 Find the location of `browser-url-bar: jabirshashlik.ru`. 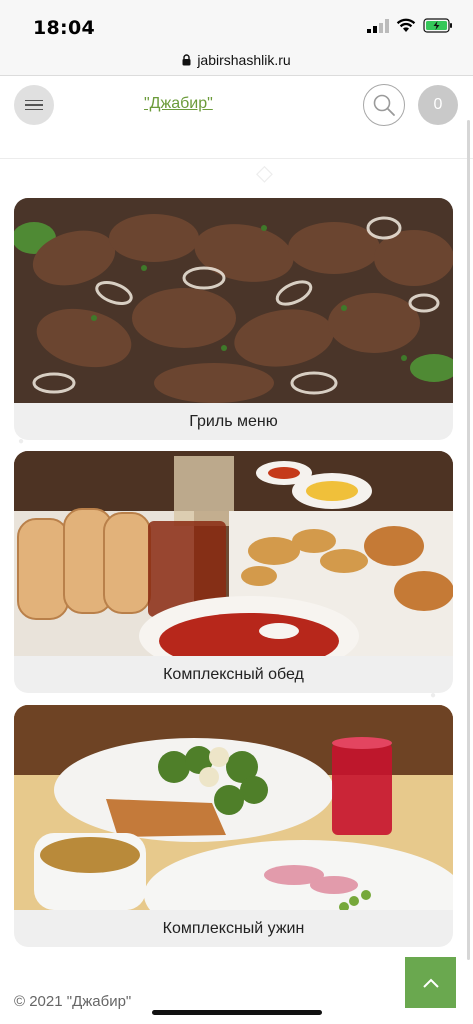

browser-url-bar: jabirshashlik.ru is located at coordinates (236, 60).